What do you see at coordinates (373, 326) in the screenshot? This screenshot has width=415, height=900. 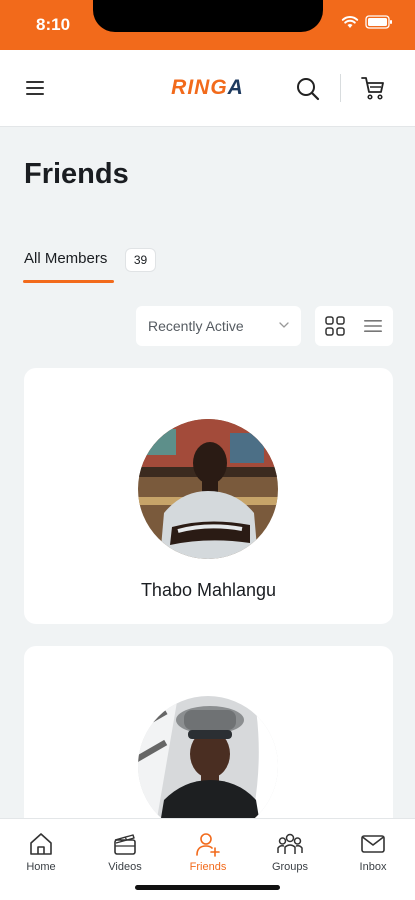 I see `list-view-icon` at bounding box center [373, 326].